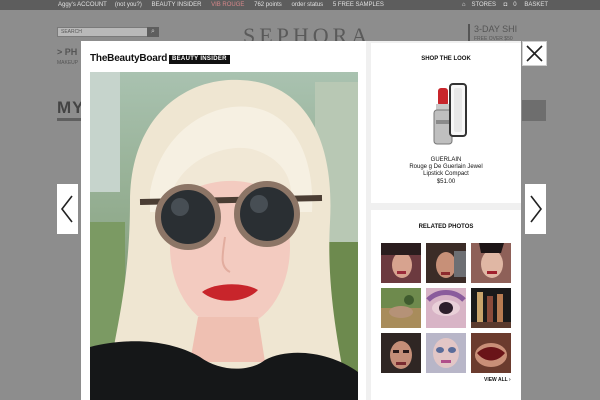 This screenshot has height=400, width=600. I want to click on next-photo-button, so click(535, 209).